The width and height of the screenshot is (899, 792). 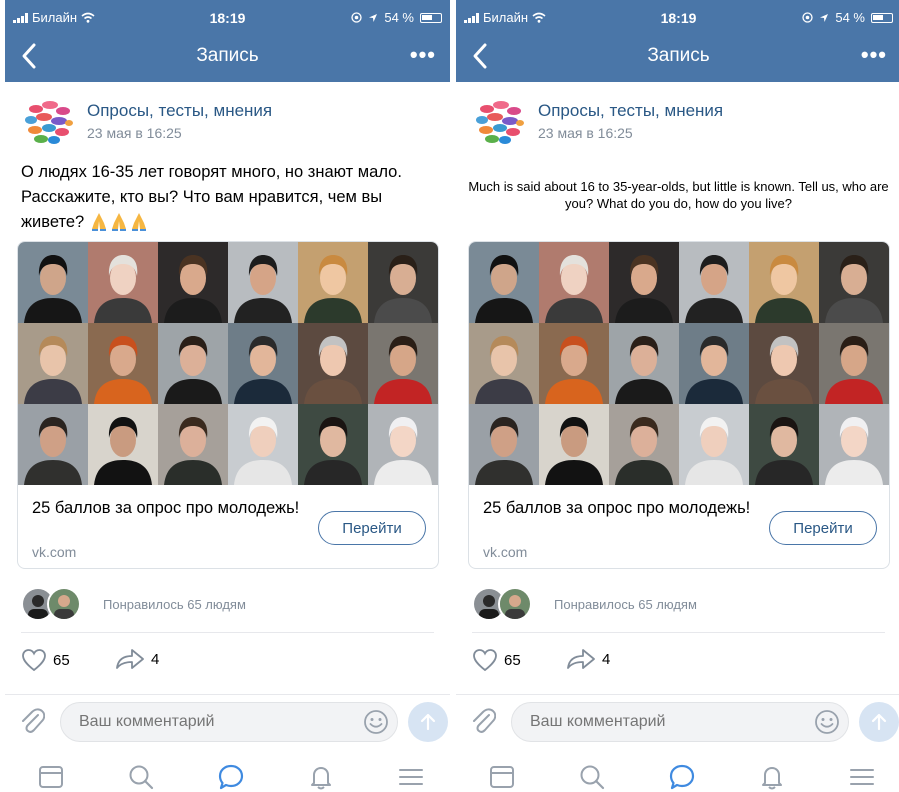 I want to click on pray-emoji-row, so click(x=119, y=222).